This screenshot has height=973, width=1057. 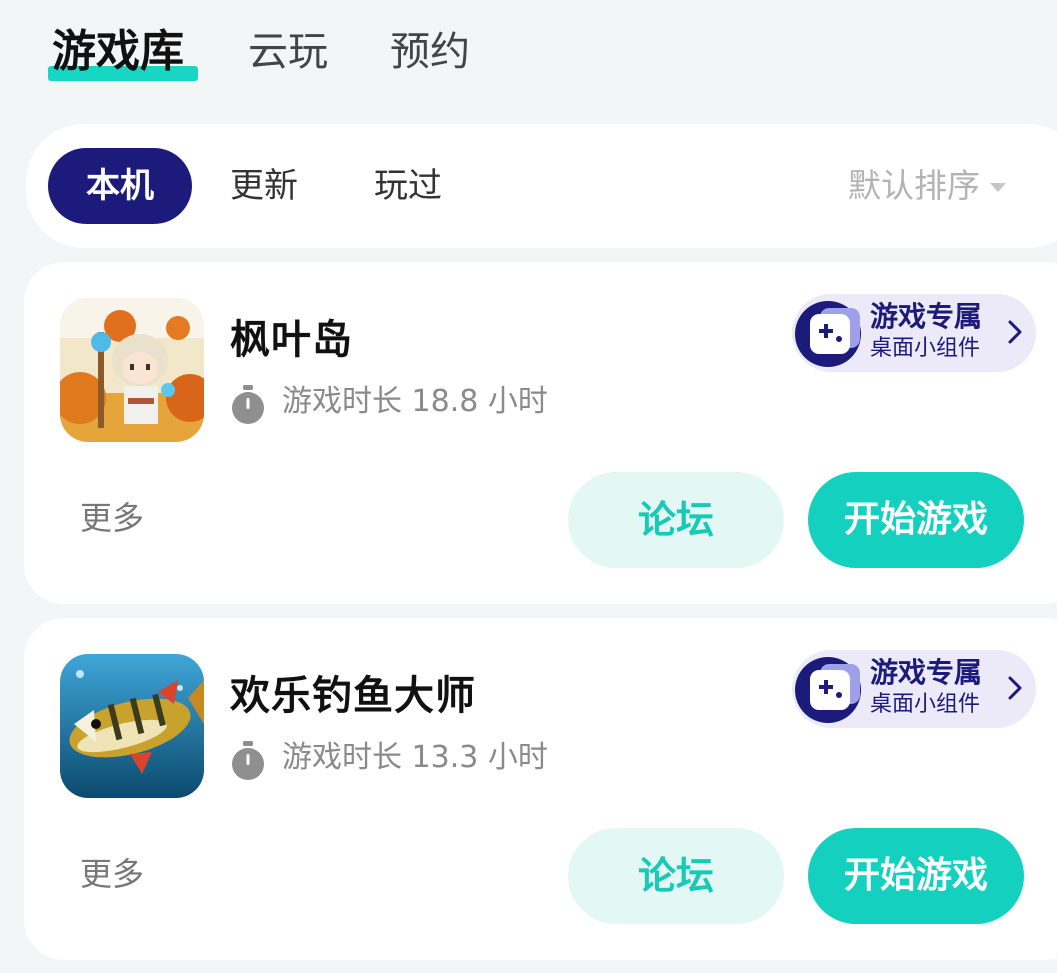 I want to click on filter-chip-updates: 更新, so click(x=264, y=186).